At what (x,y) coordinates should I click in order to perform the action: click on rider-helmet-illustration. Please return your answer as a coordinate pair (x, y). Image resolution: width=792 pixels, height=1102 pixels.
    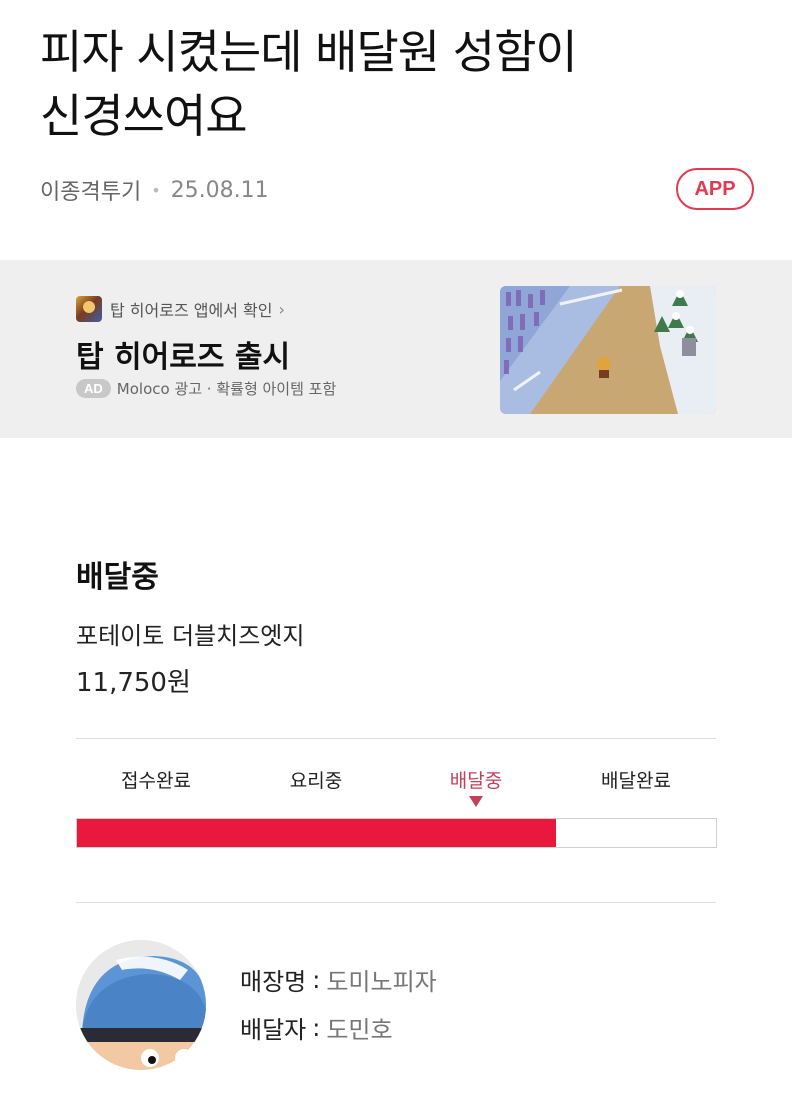
    Looking at the image, I should click on (141, 1005).